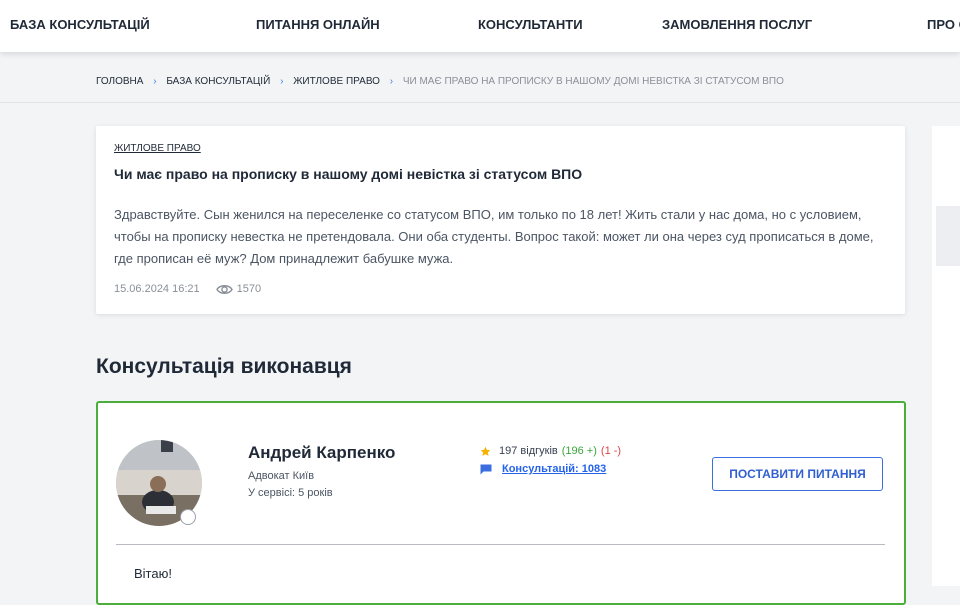 The width and height of the screenshot is (960, 605). What do you see at coordinates (554, 469) in the screenshot?
I see `consultations-count-link: Консультацій: 1083` at bounding box center [554, 469].